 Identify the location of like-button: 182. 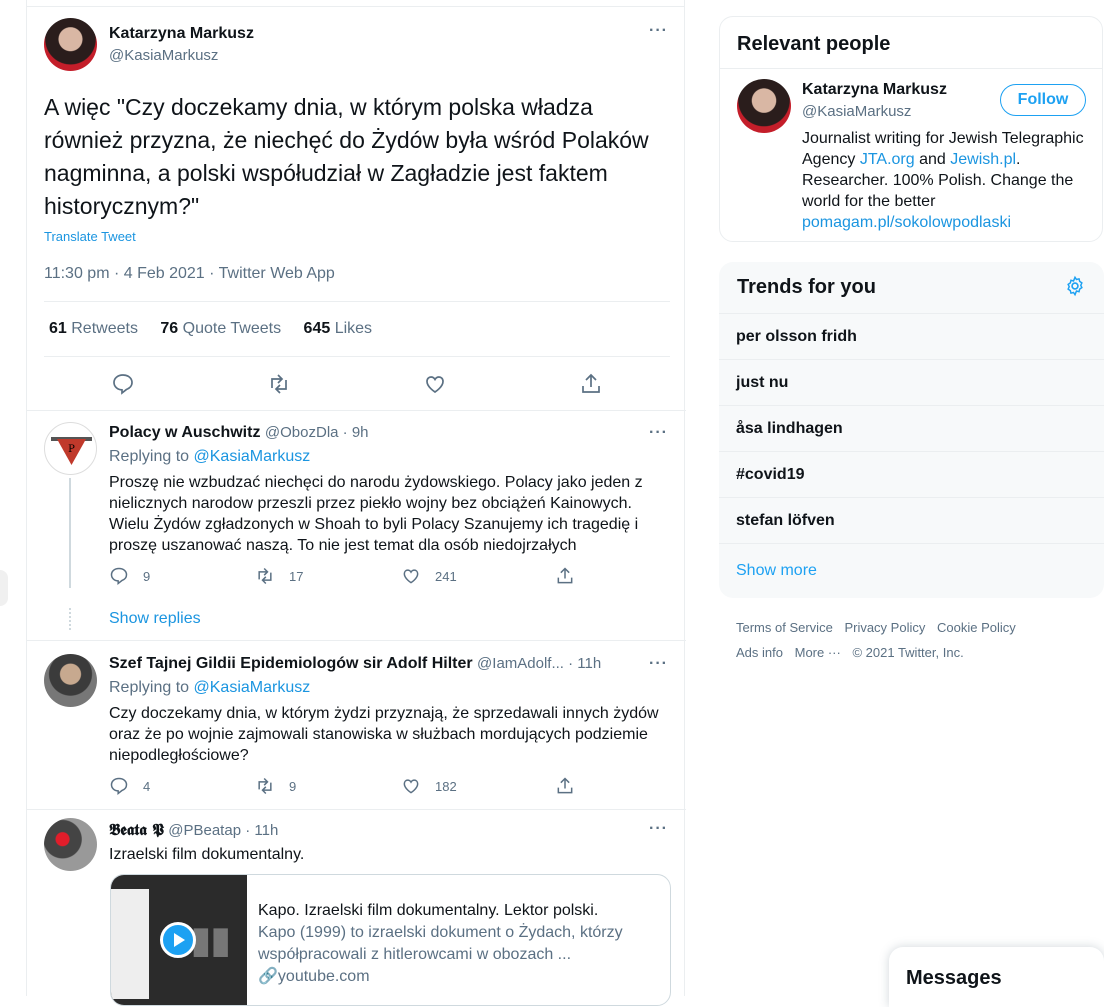
(429, 786).